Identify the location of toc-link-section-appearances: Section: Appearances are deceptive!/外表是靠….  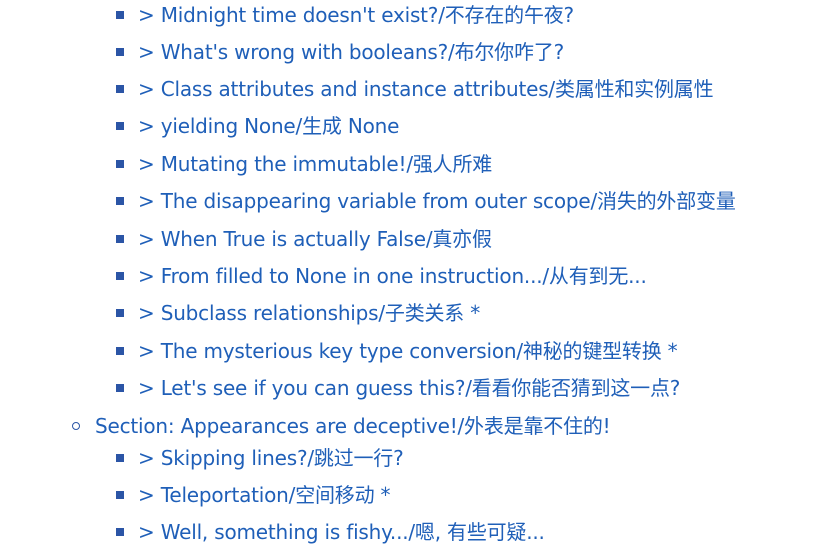
(353, 426).